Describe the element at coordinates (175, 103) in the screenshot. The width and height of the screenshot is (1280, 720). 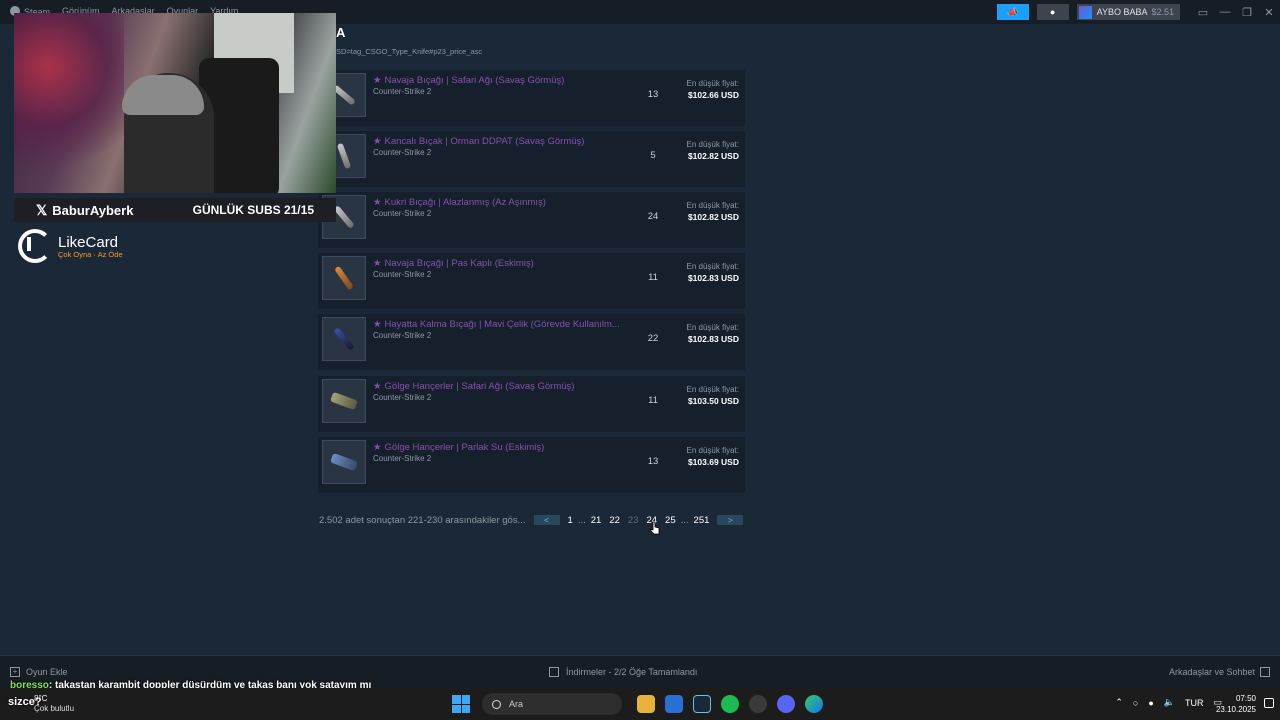
I see `webcam-overlay` at that location.